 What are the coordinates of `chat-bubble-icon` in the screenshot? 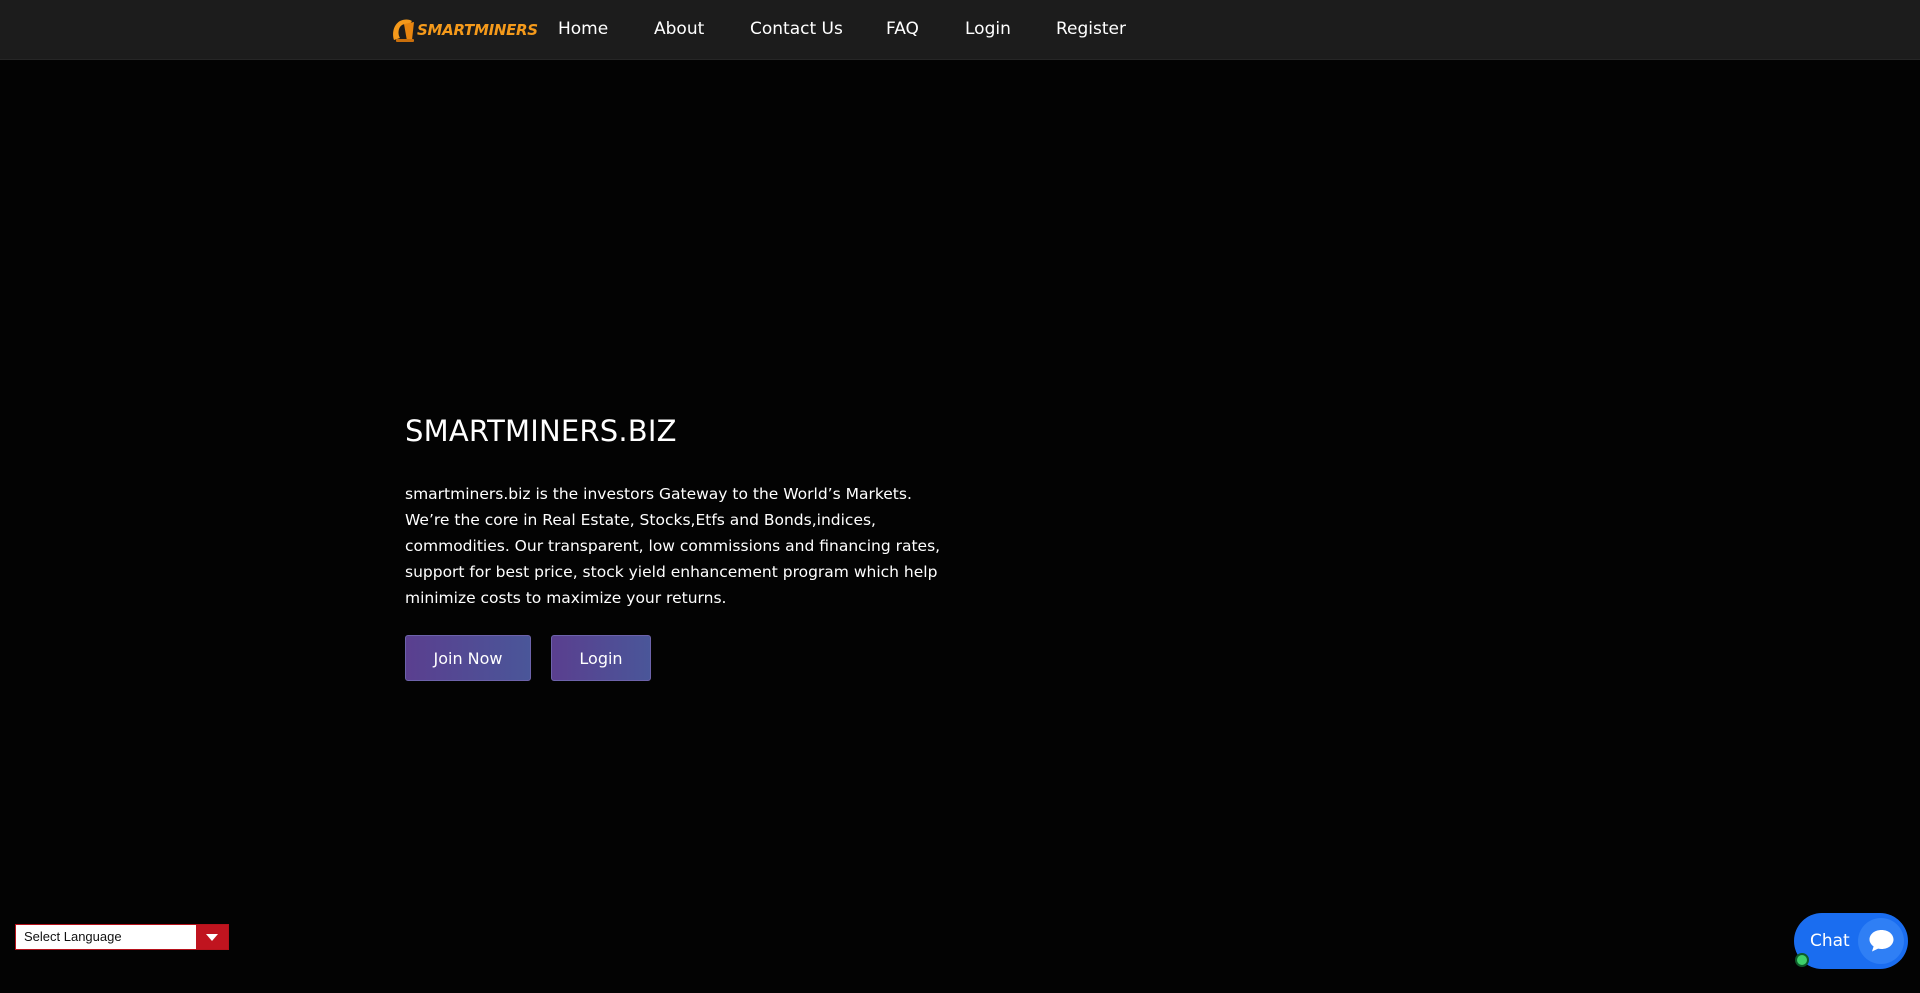 It's located at (1881, 941).